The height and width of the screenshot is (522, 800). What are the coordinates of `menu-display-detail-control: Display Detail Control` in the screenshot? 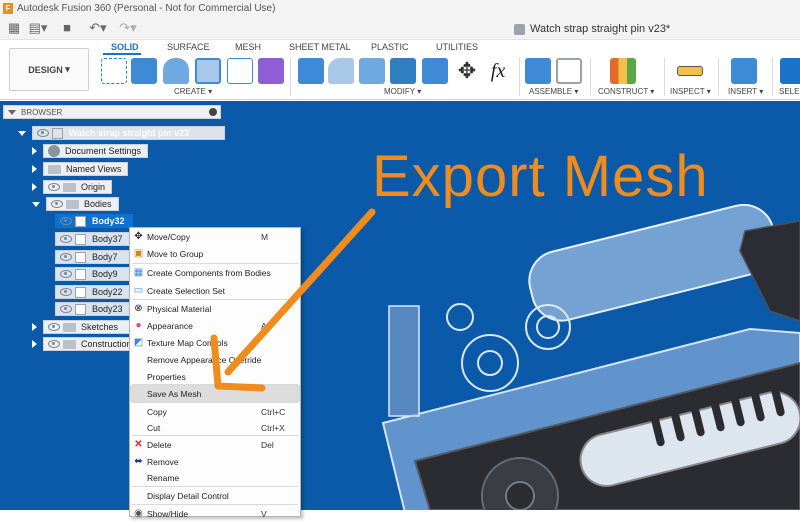 It's located at (215, 495).